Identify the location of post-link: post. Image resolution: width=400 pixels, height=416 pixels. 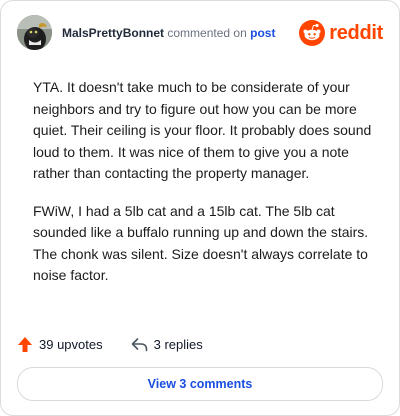
(262, 33).